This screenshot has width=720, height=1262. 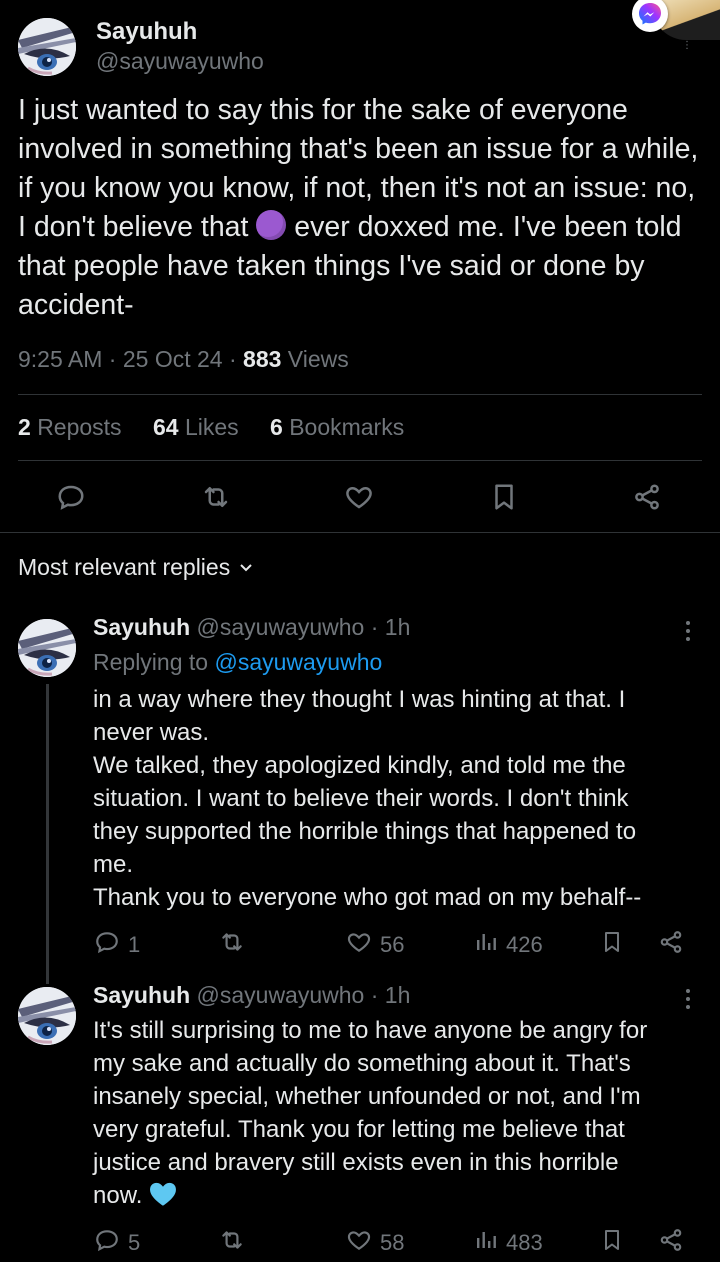 I want to click on like-count: 56, so click(x=392, y=944).